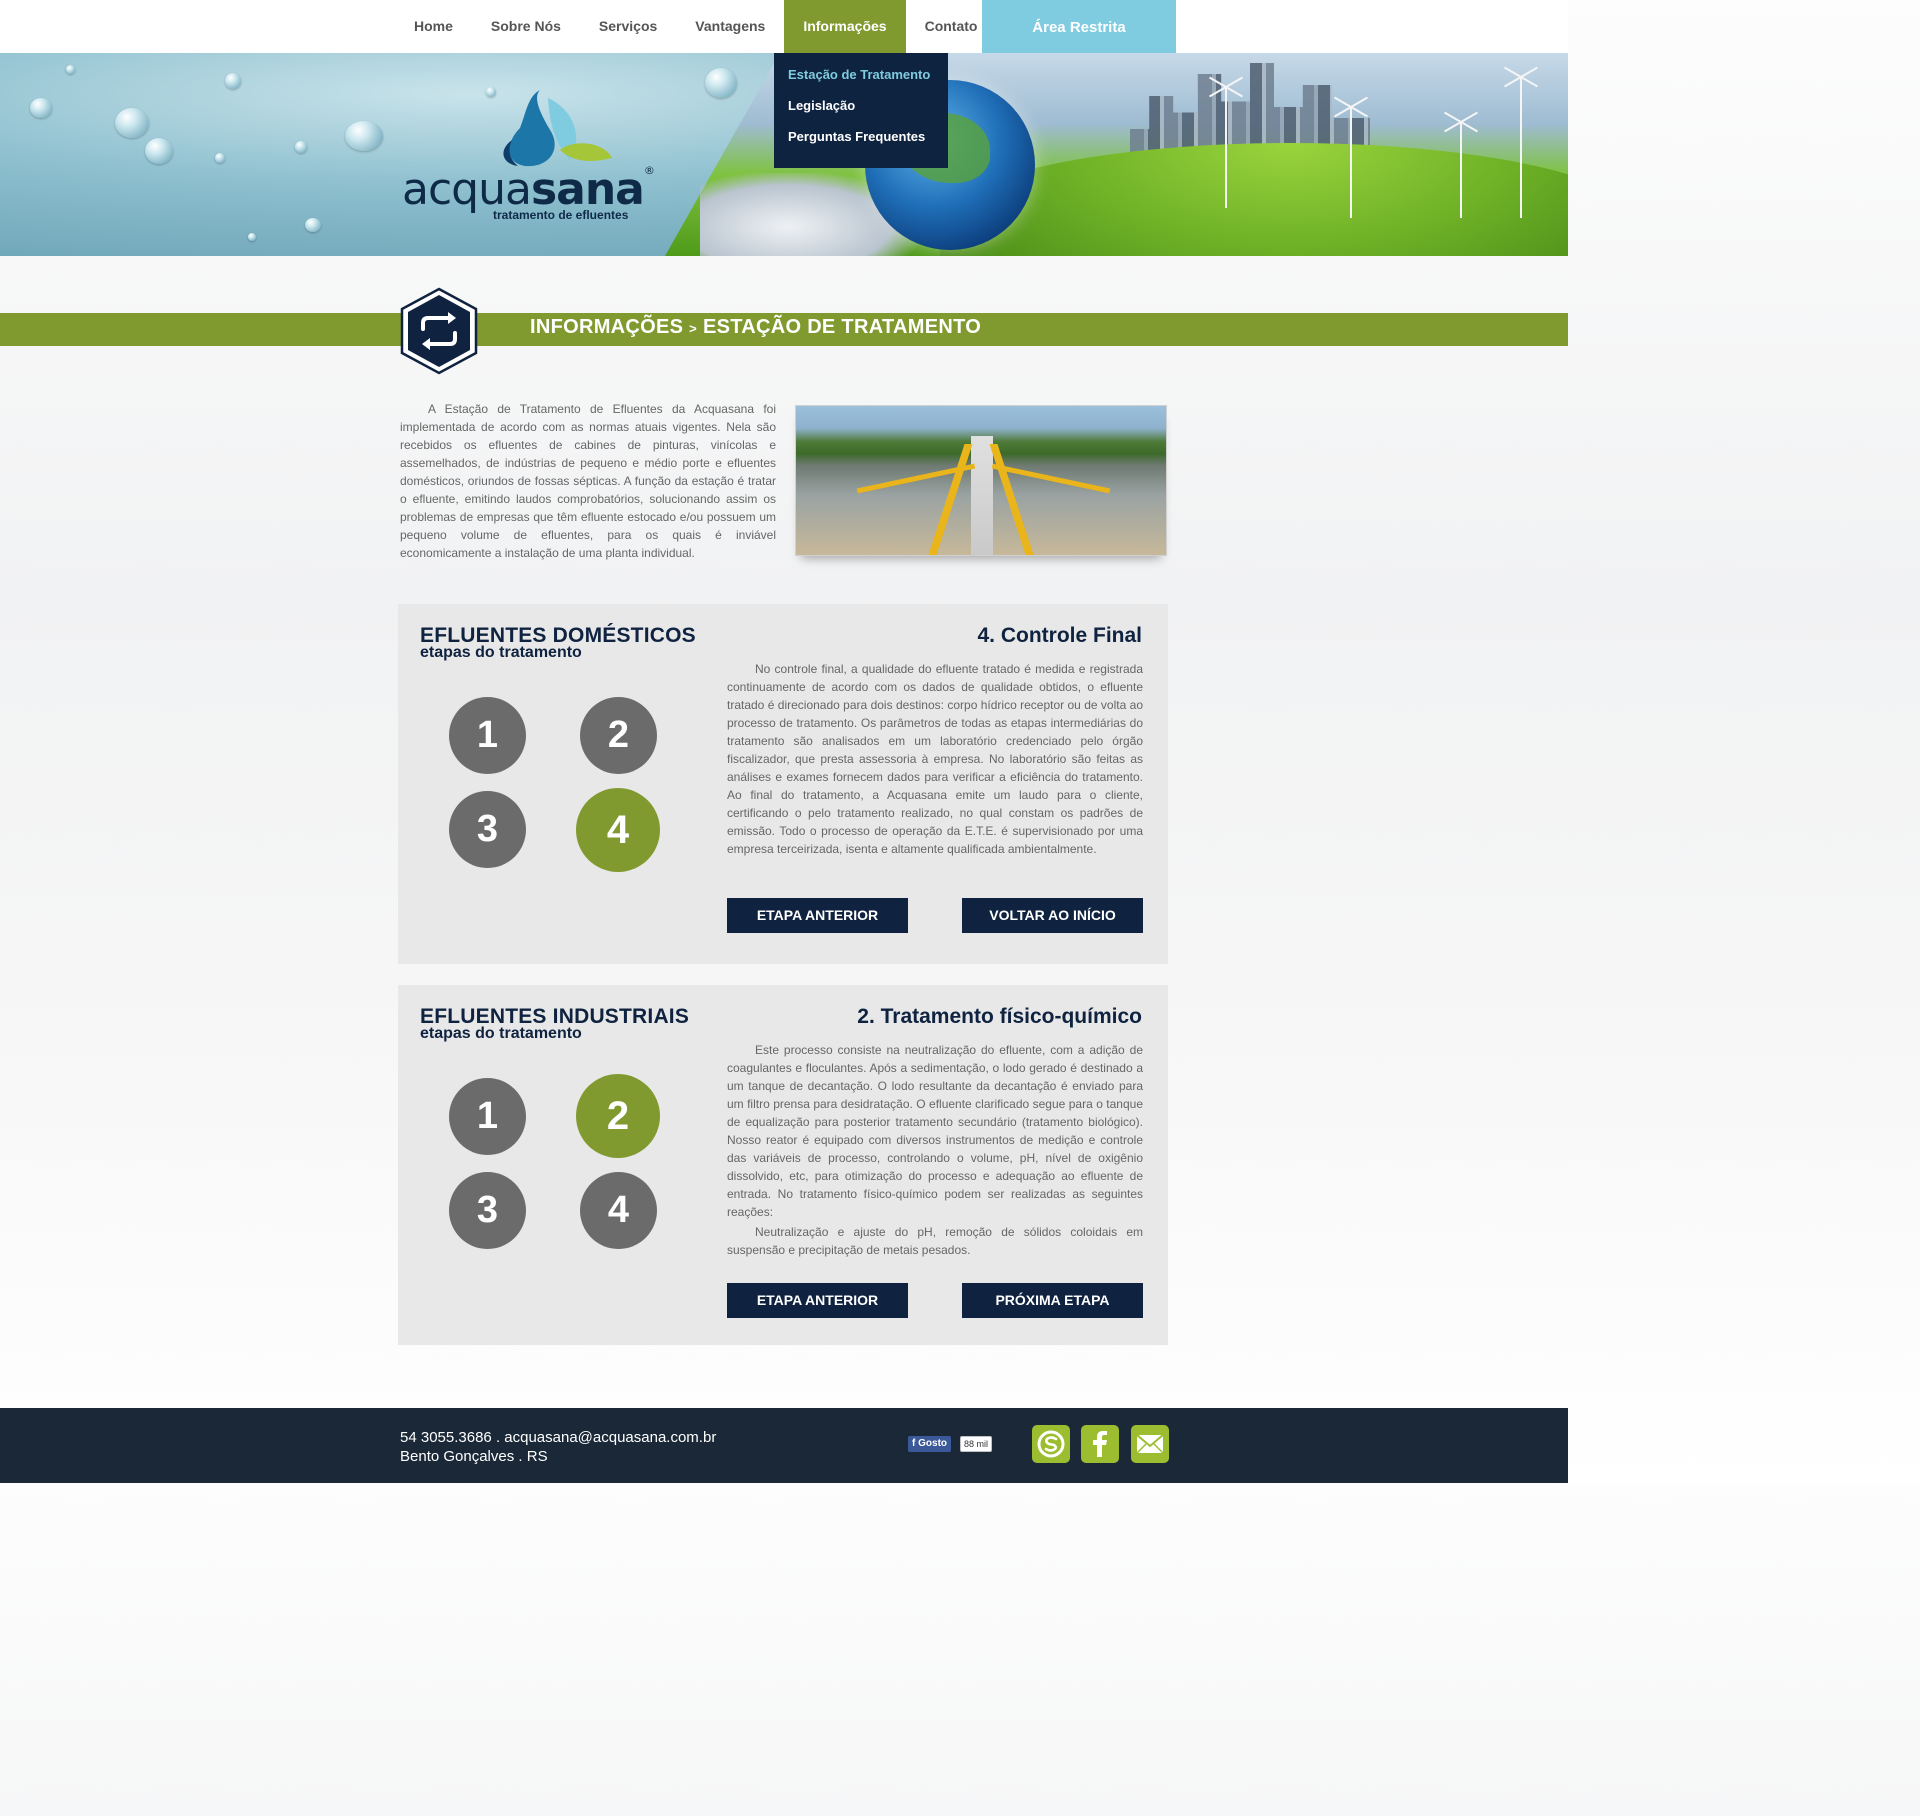  What do you see at coordinates (1059, 635) in the screenshot?
I see `domestic-step-title: 4. Controle Final` at bounding box center [1059, 635].